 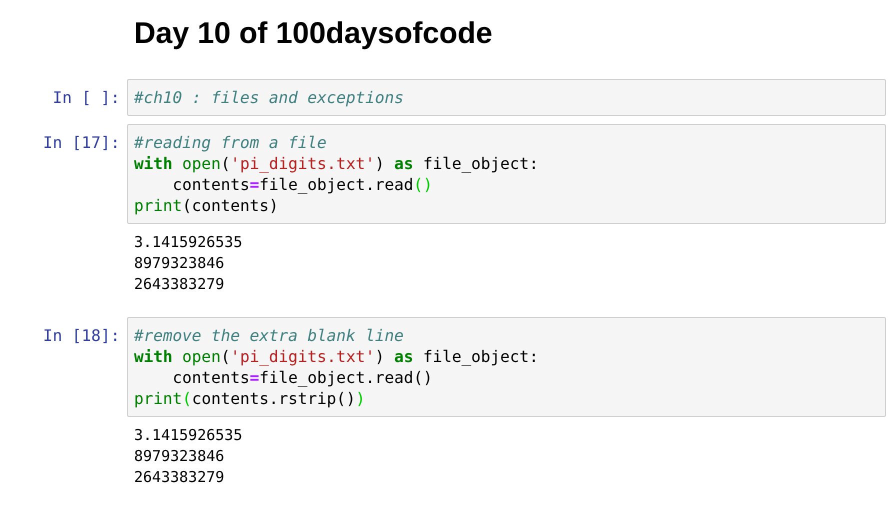 What do you see at coordinates (231, 142) in the screenshot?
I see `code-line: #reading from a file` at bounding box center [231, 142].